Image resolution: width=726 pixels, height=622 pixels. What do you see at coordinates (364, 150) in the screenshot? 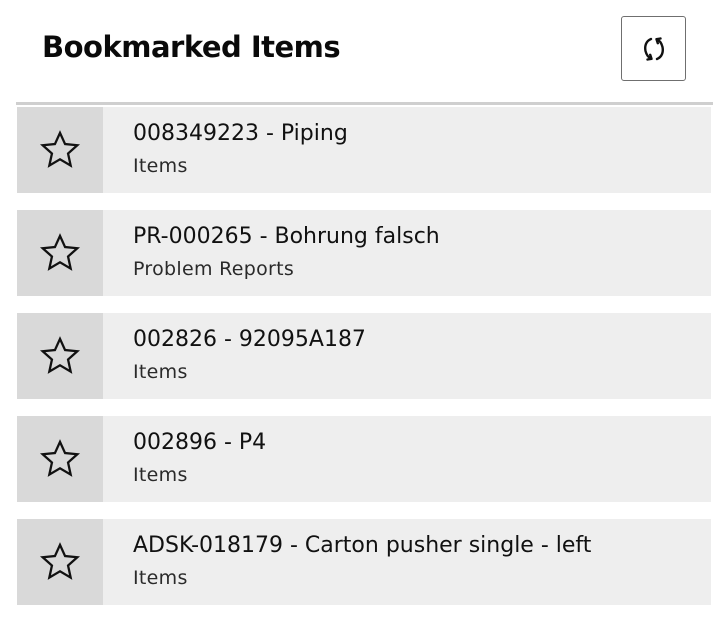
I see `bookmark-item: 008349223 - Piping Items` at bounding box center [364, 150].